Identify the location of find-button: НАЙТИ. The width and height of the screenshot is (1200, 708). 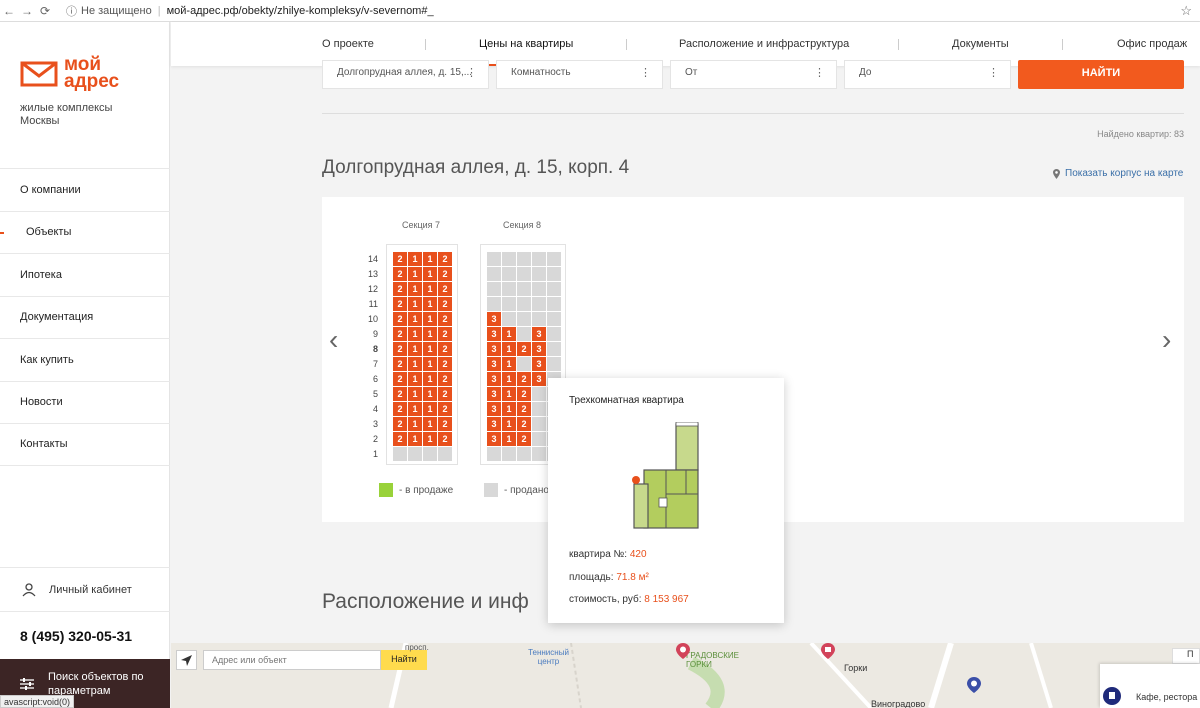
(1101, 74).